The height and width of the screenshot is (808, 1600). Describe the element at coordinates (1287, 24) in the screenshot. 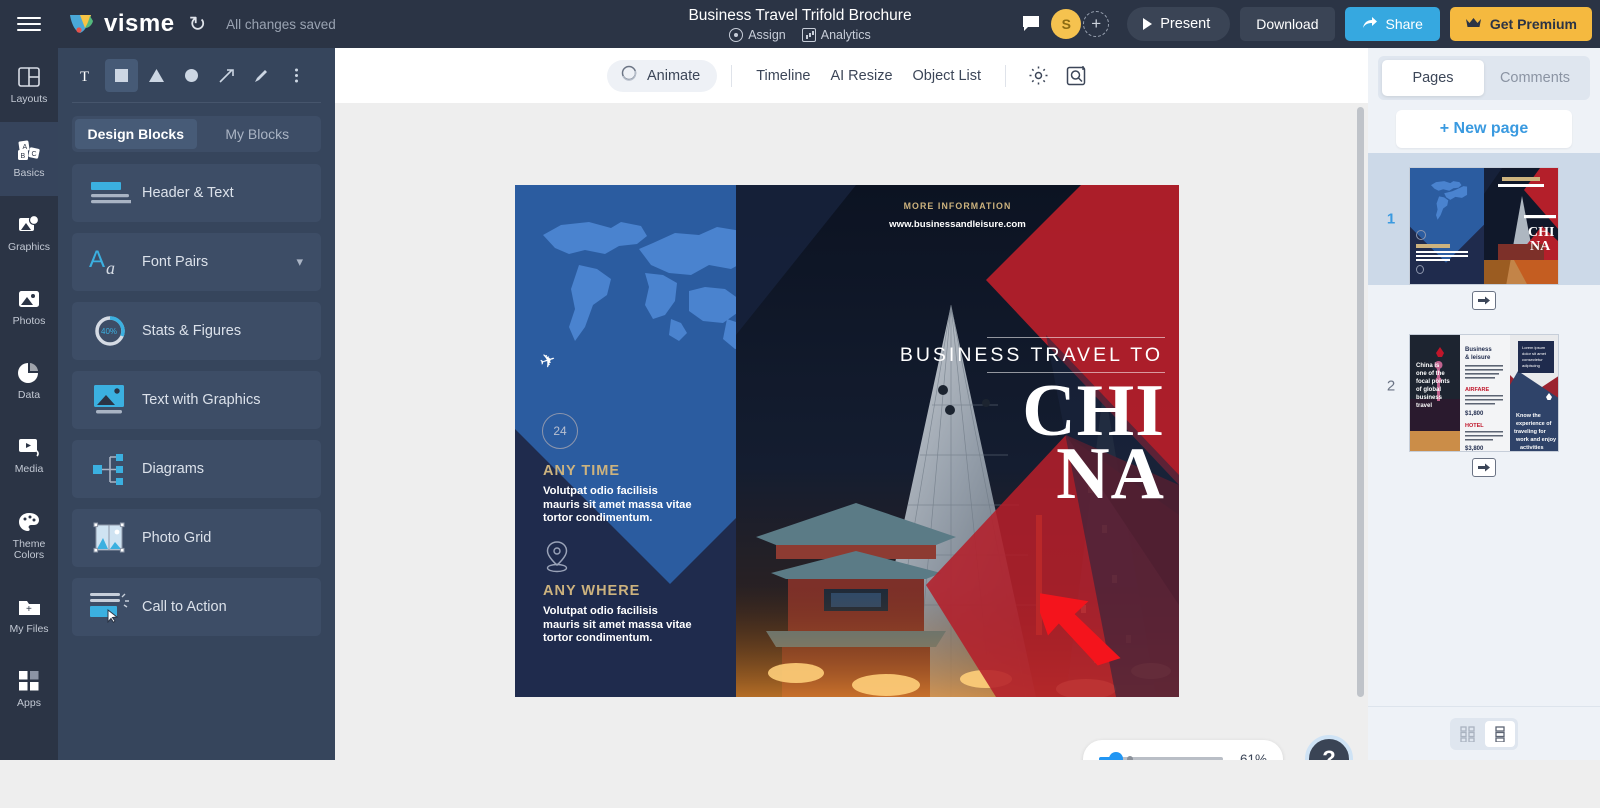

I see `download-button: Download` at that location.